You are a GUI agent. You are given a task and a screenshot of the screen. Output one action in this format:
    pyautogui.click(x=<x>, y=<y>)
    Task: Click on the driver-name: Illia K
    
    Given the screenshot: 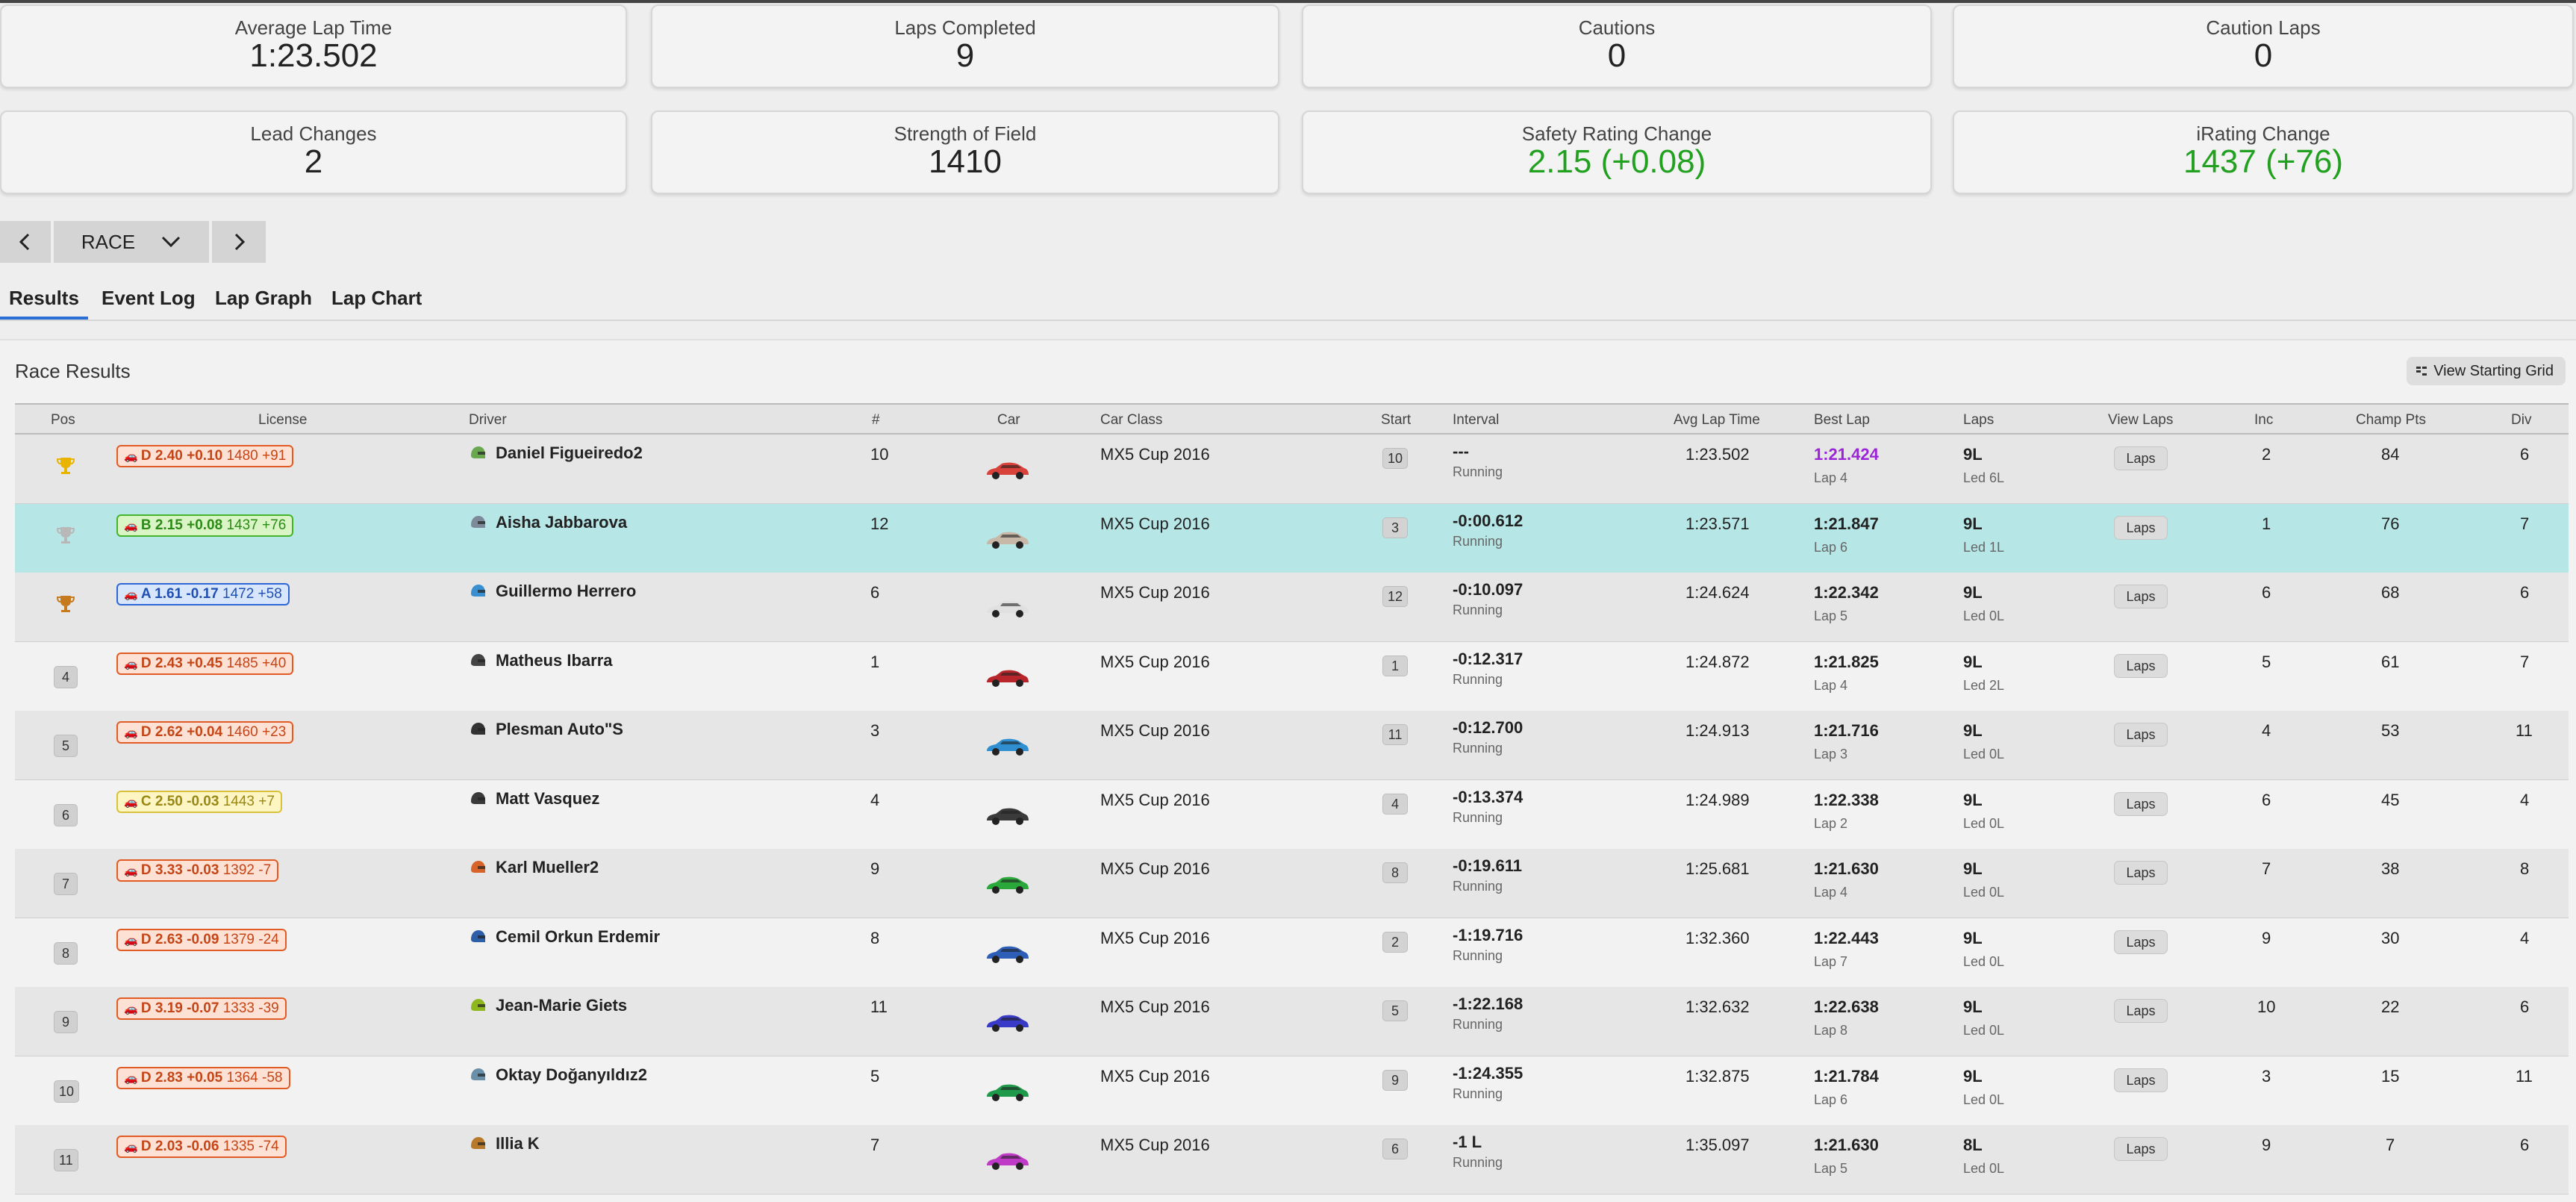 What is the action you would take?
    pyautogui.click(x=518, y=1143)
    